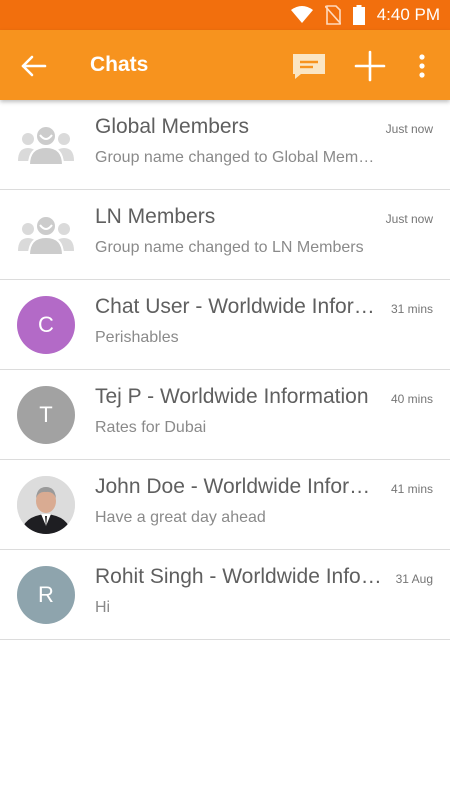 The width and height of the screenshot is (450, 800). I want to click on plus-icon, so click(370, 66).